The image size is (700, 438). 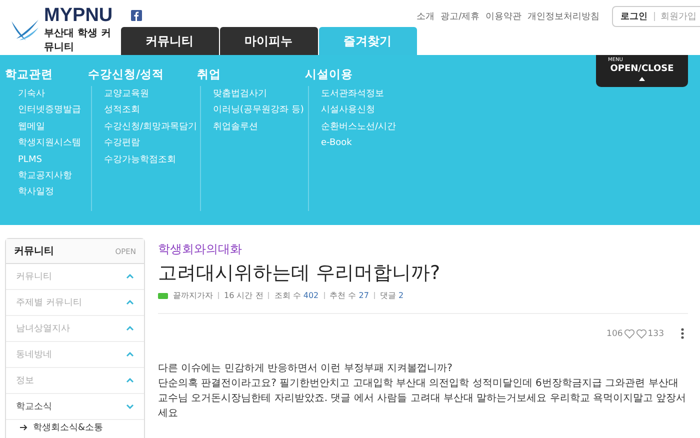 What do you see at coordinates (150, 110) in the screenshot?
I see `menu-item: 성적조회` at bounding box center [150, 110].